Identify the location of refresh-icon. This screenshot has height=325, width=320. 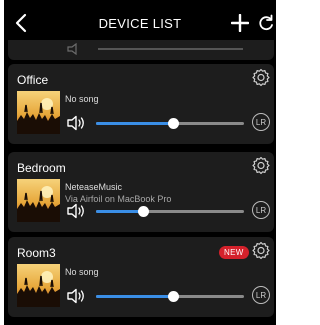
(266, 22).